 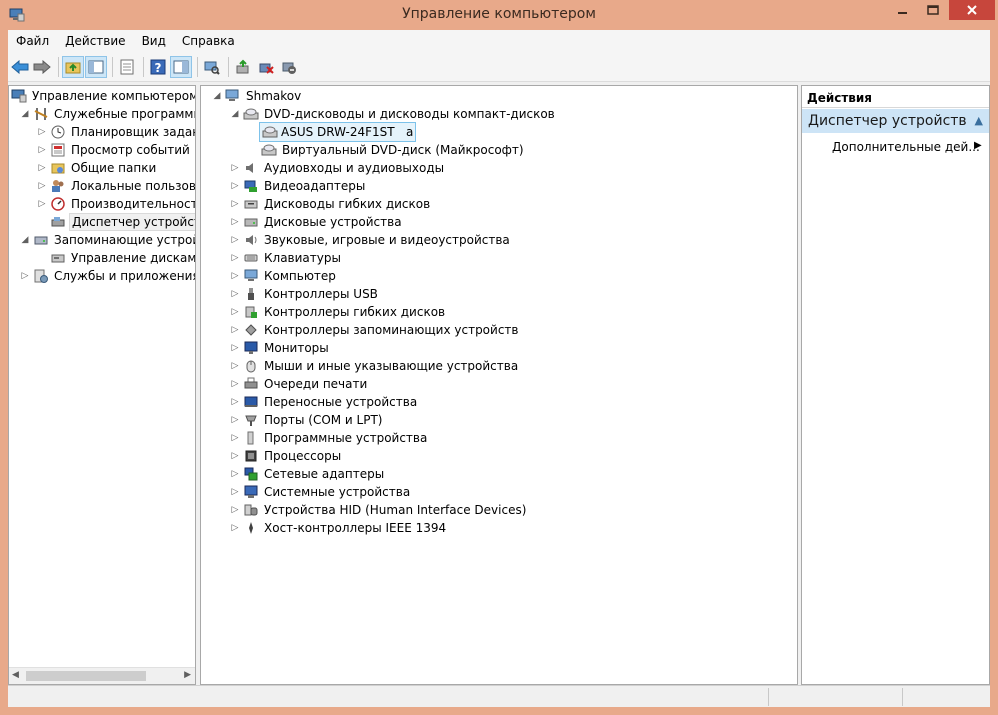 What do you see at coordinates (42, 67) in the screenshot?
I see `forward-icon` at bounding box center [42, 67].